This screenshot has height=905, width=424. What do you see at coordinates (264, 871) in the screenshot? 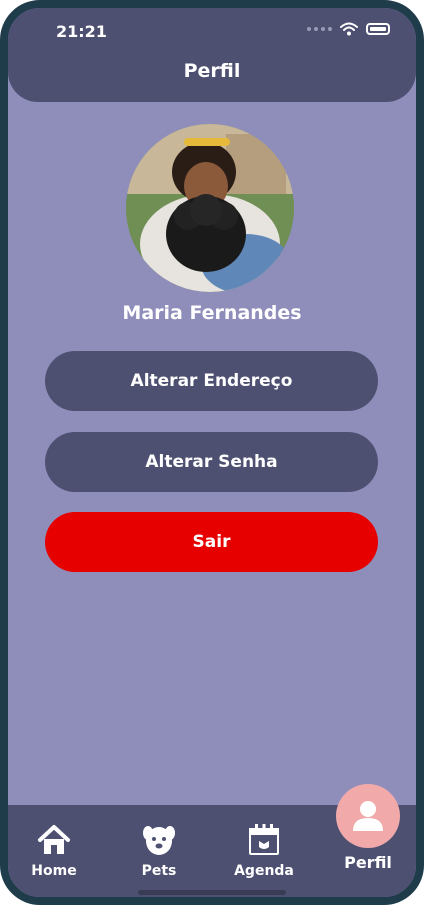
I see `tab-agenda-label: Agenda` at bounding box center [264, 871].